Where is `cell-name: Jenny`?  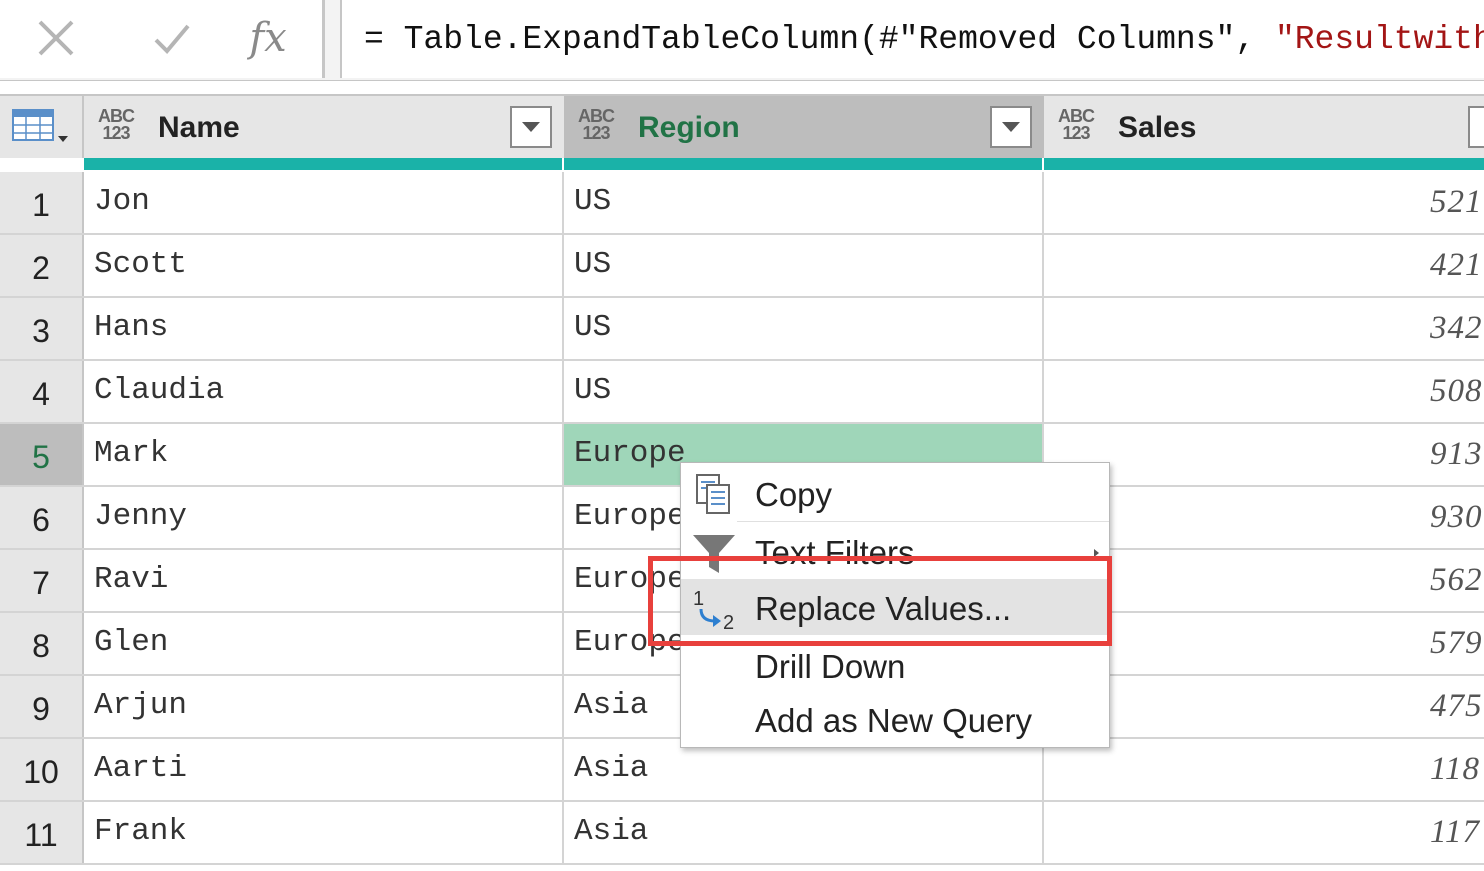 cell-name: Jenny is located at coordinates (324, 517).